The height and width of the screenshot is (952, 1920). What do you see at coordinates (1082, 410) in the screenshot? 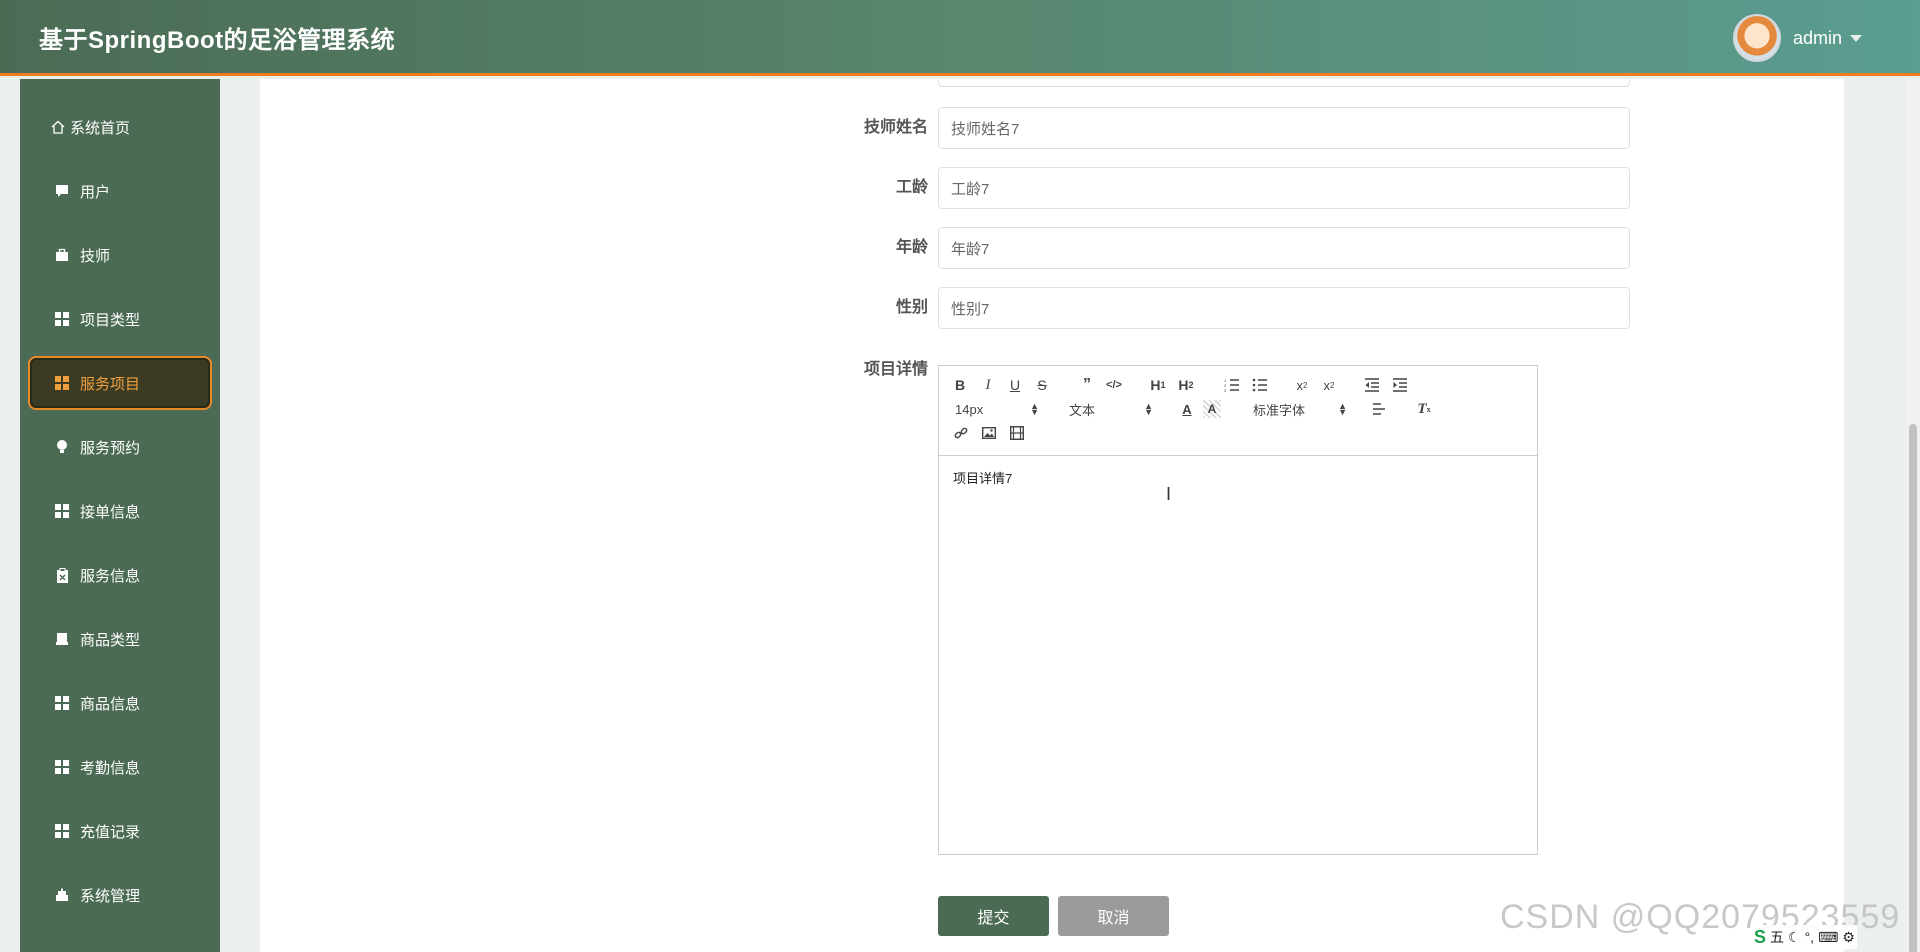
I see `block-format-value: 文本` at bounding box center [1082, 410].